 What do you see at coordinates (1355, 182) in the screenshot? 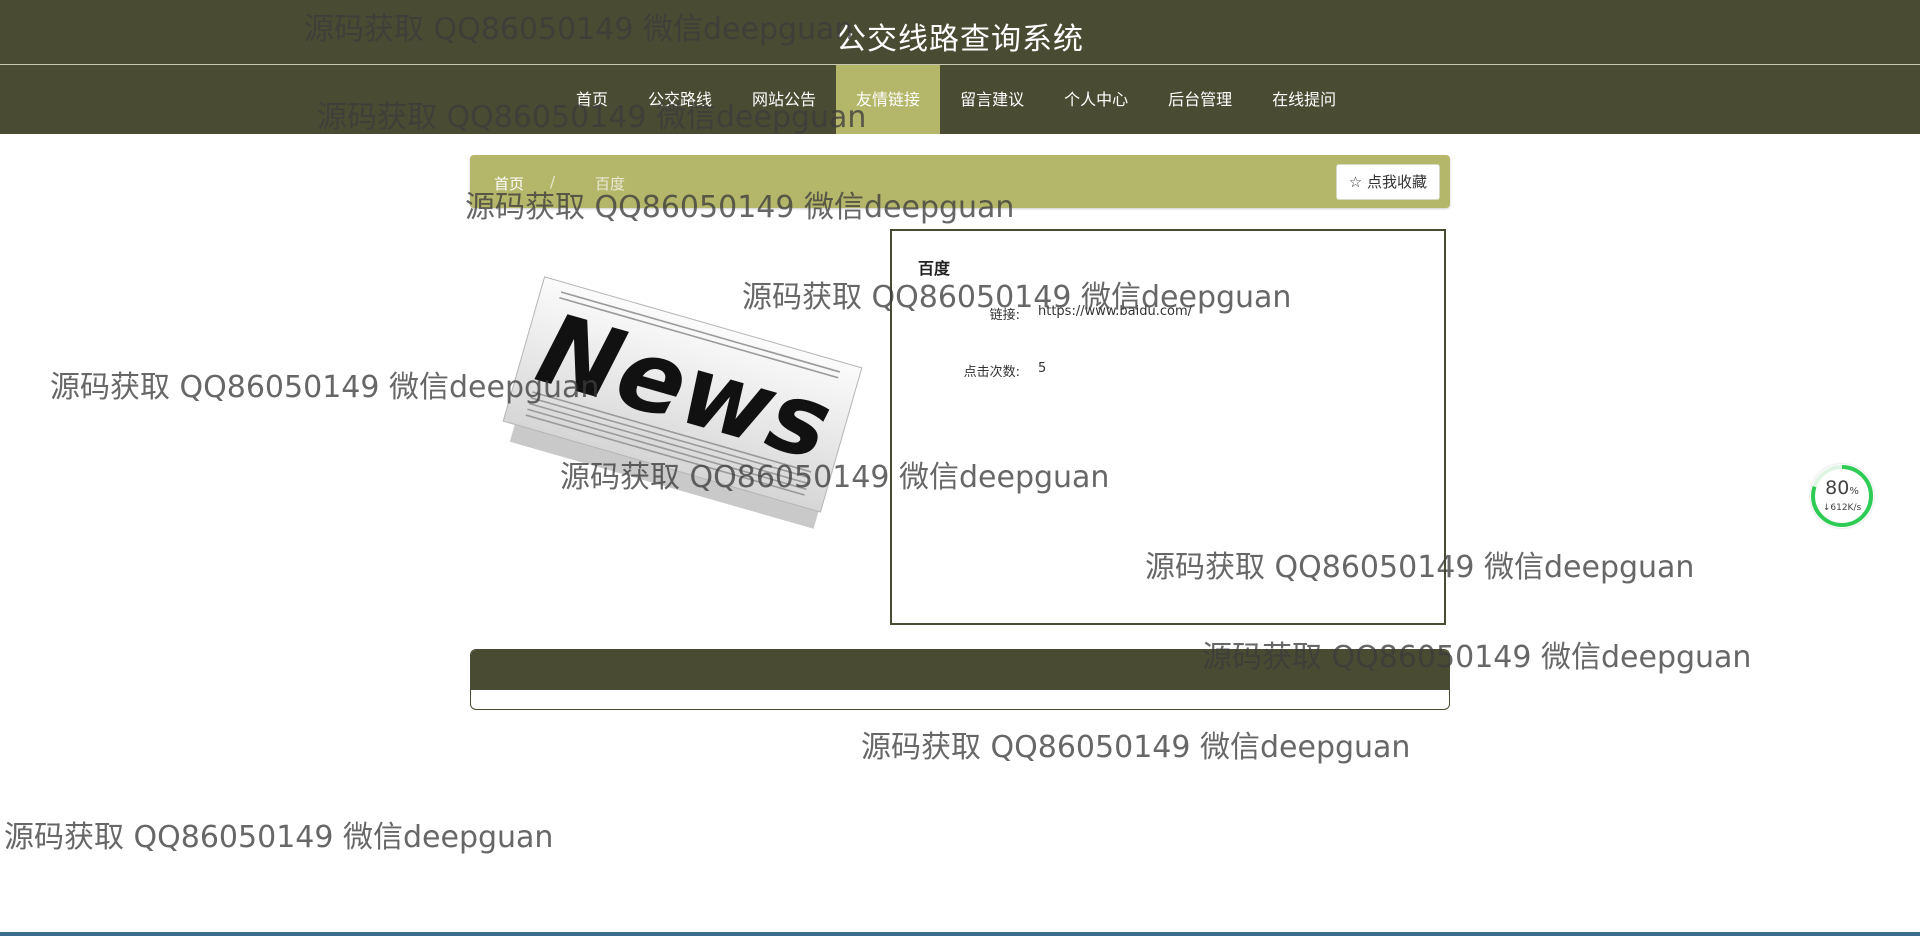
I see `star-outline-icon: ☆` at bounding box center [1355, 182].